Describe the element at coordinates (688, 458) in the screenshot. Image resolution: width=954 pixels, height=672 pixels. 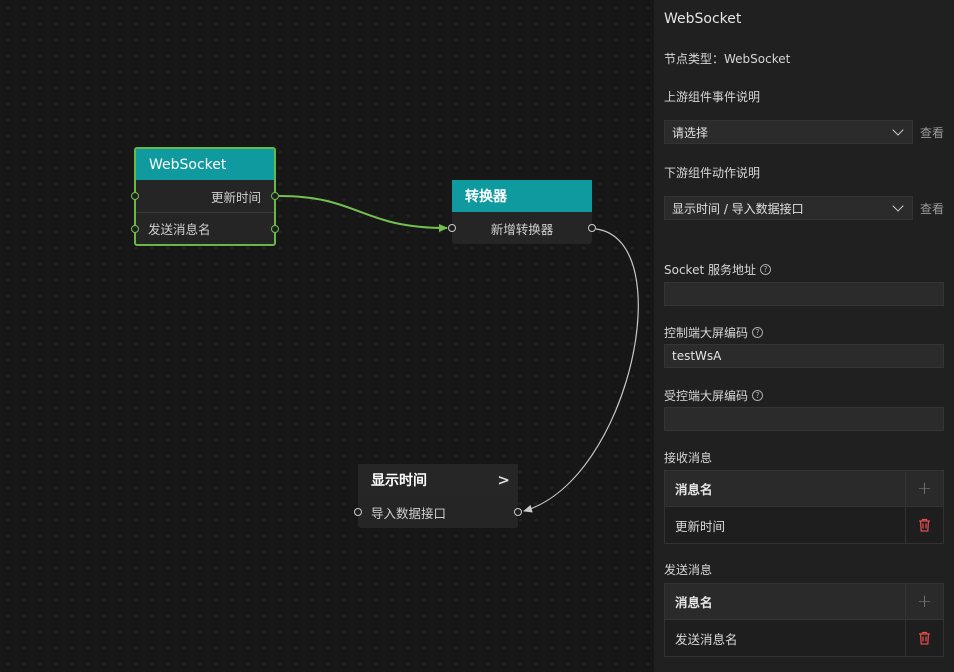
I see `receive-messages-label: 接收消息` at that location.